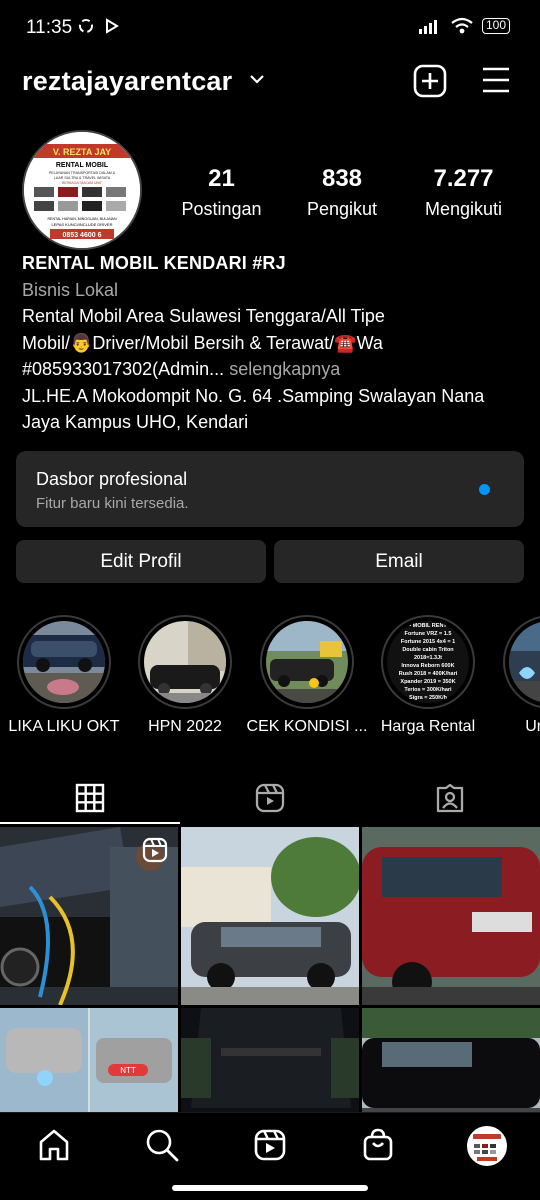 The width and height of the screenshot is (540, 1200). I want to click on create-post-icon, so click(430, 81).